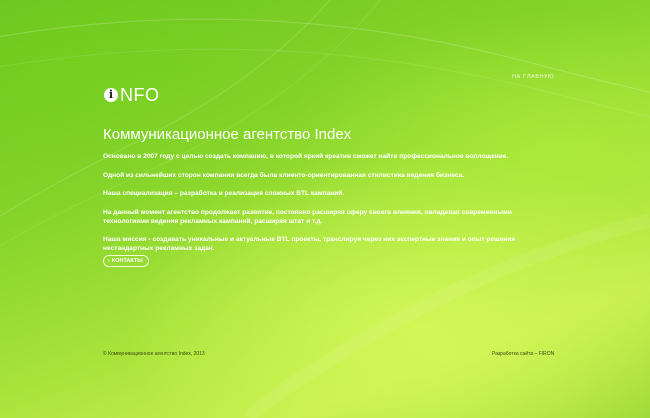 Image resolution: width=650 pixels, height=418 pixels. I want to click on home-link: НА ГЛАВНУЮ, so click(533, 77).